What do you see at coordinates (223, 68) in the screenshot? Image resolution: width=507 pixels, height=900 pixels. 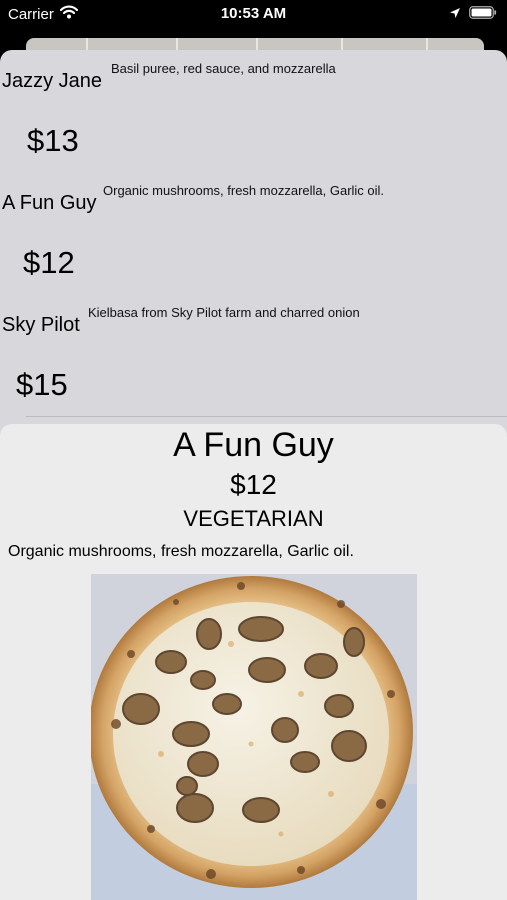 I see `menu-item-description: Basil puree, red sauce, and mozzarella` at bounding box center [223, 68].